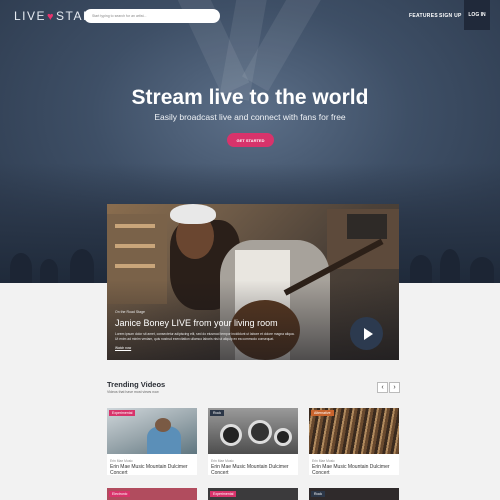  Describe the element at coordinates (30, 16) in the screenshot. I see `logo-text-live: LIVE` at that location.